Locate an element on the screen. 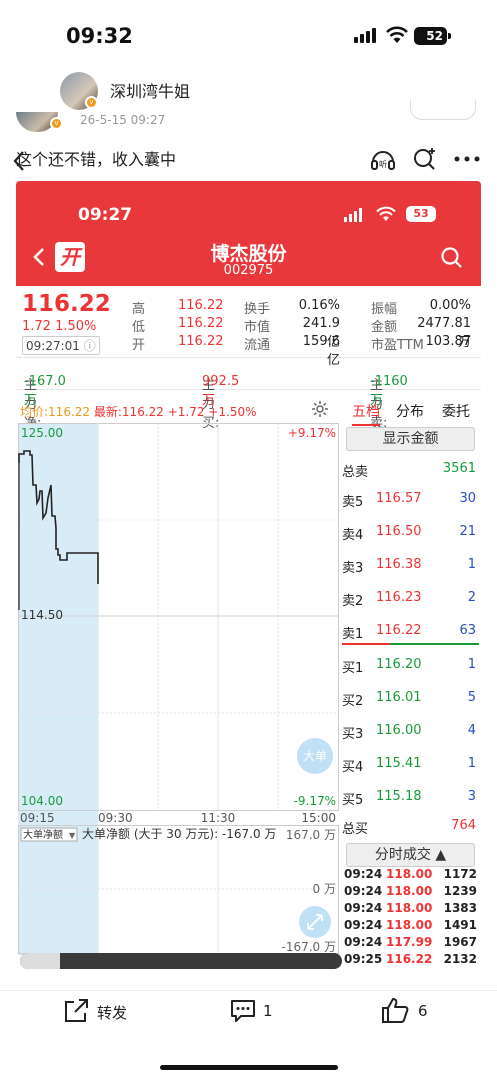 The image size is (497, 1080). show-amount-button: 显示金额 is located at coordinates (410, 439).